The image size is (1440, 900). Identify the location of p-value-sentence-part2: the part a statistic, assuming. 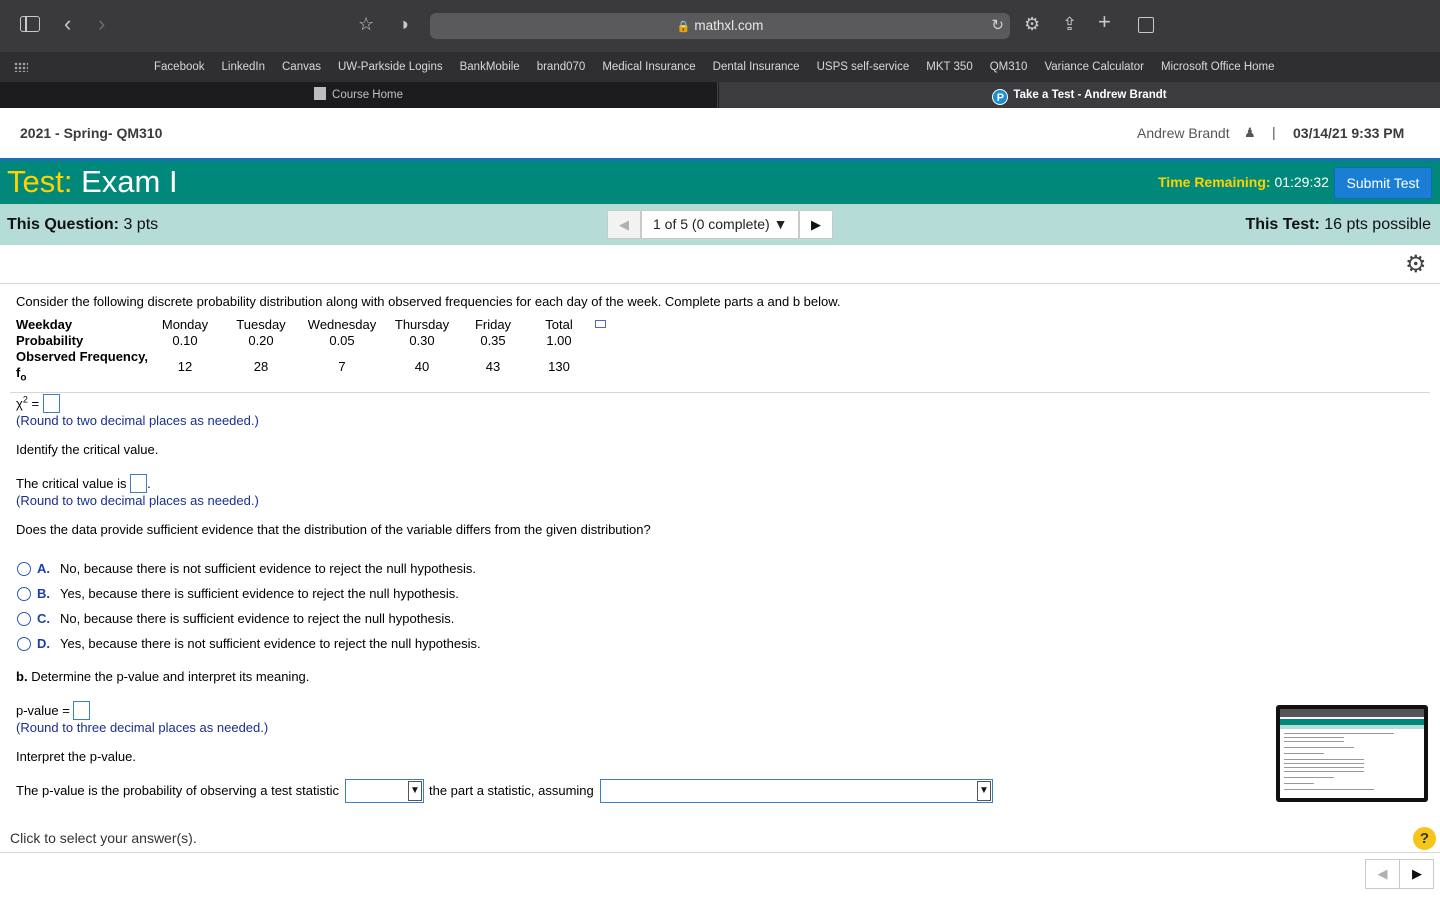
(511, 790).